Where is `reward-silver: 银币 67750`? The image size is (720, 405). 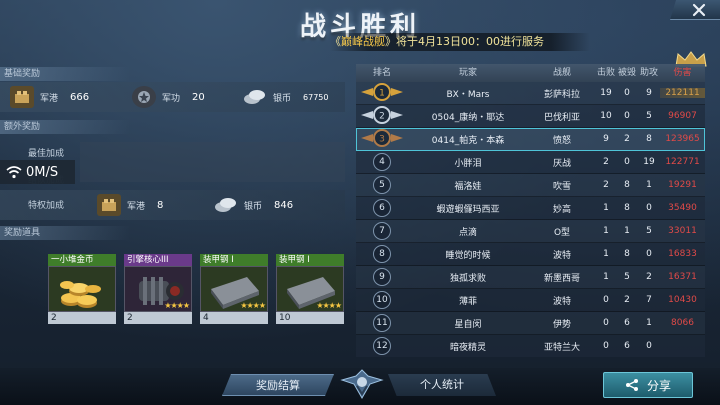 reward-silver: 银币 67750 is located at coordinates (285, 97).